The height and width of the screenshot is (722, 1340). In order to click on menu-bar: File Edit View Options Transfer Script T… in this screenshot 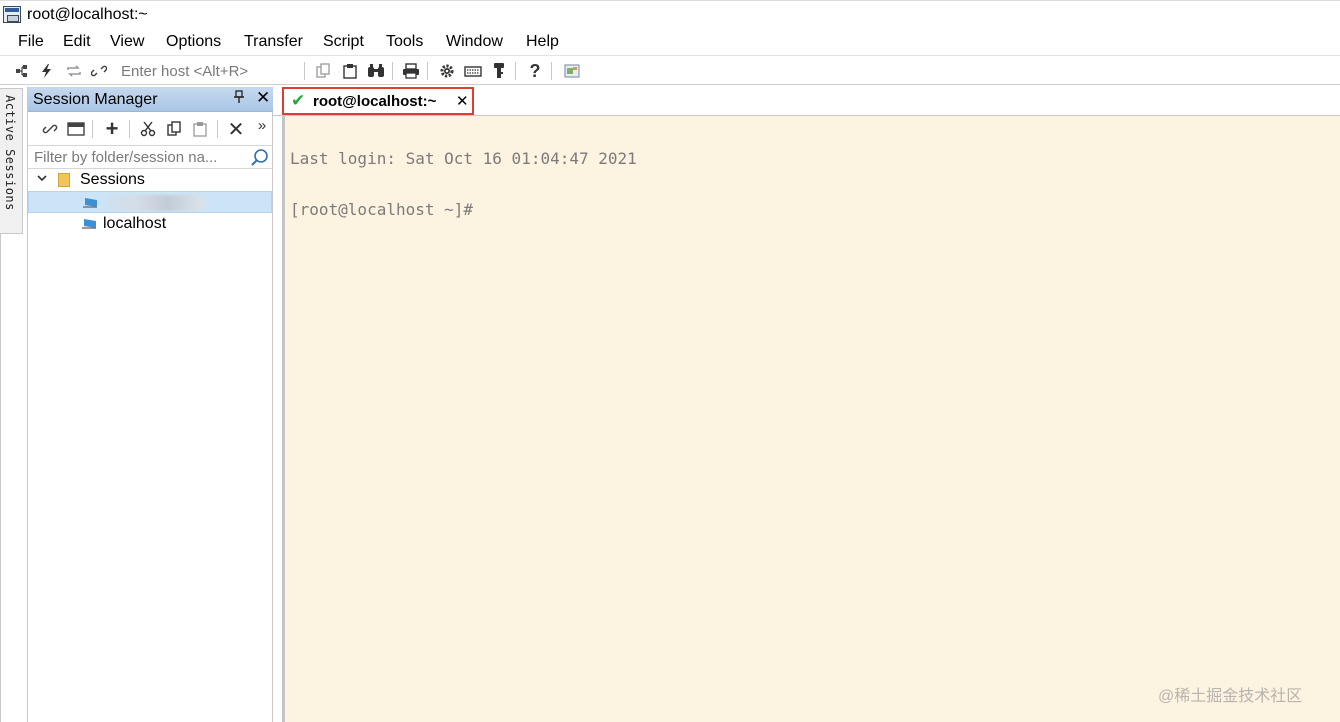, I will do `click(670, 42)`.